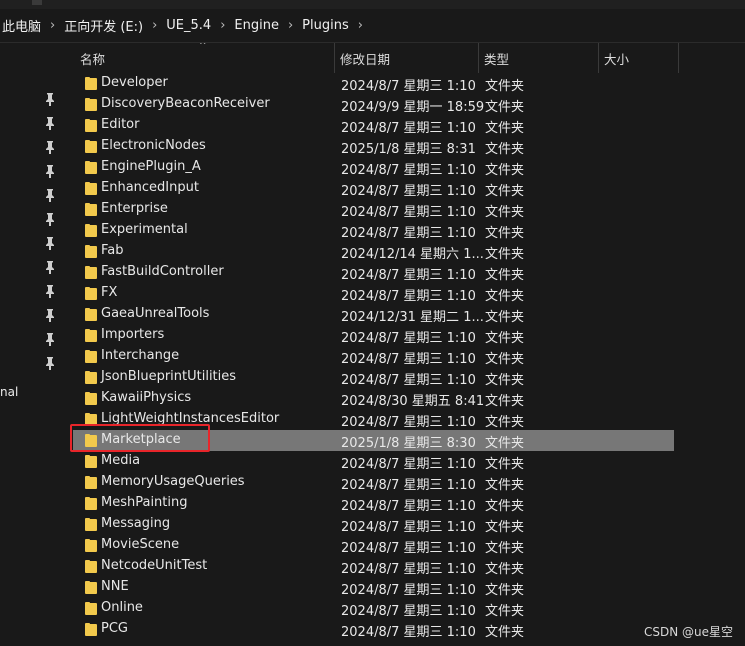 This screenshot has height=646, width=745. Describe the element at coordinates (373, 230) in the screenshot. I see `file-row: Experimental 2024/8/7 星期三 1:10 文件夹` at that location.